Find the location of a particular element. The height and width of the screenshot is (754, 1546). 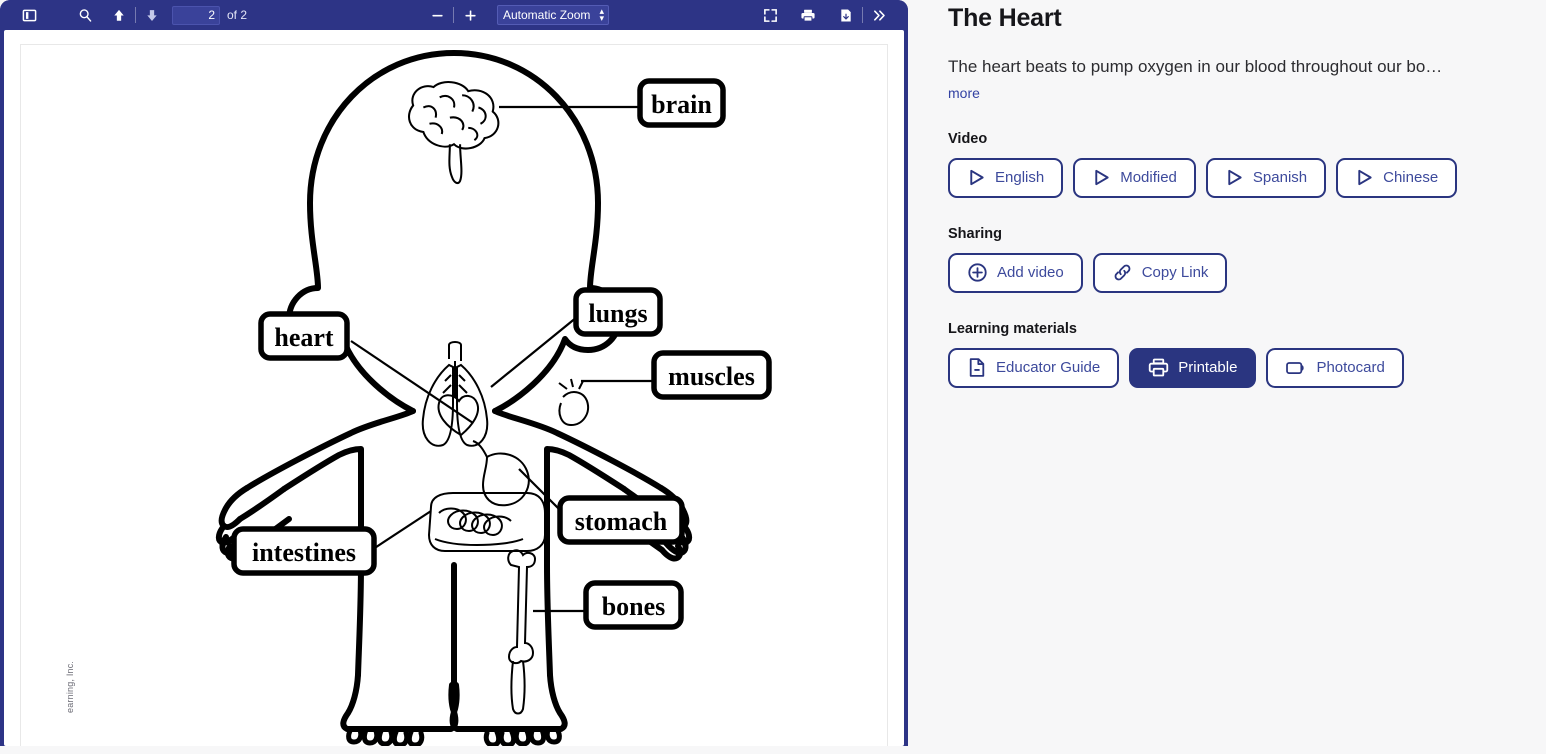

video-button-row: English Modified Spanish Chinese is located at coordinates (1247, 177).